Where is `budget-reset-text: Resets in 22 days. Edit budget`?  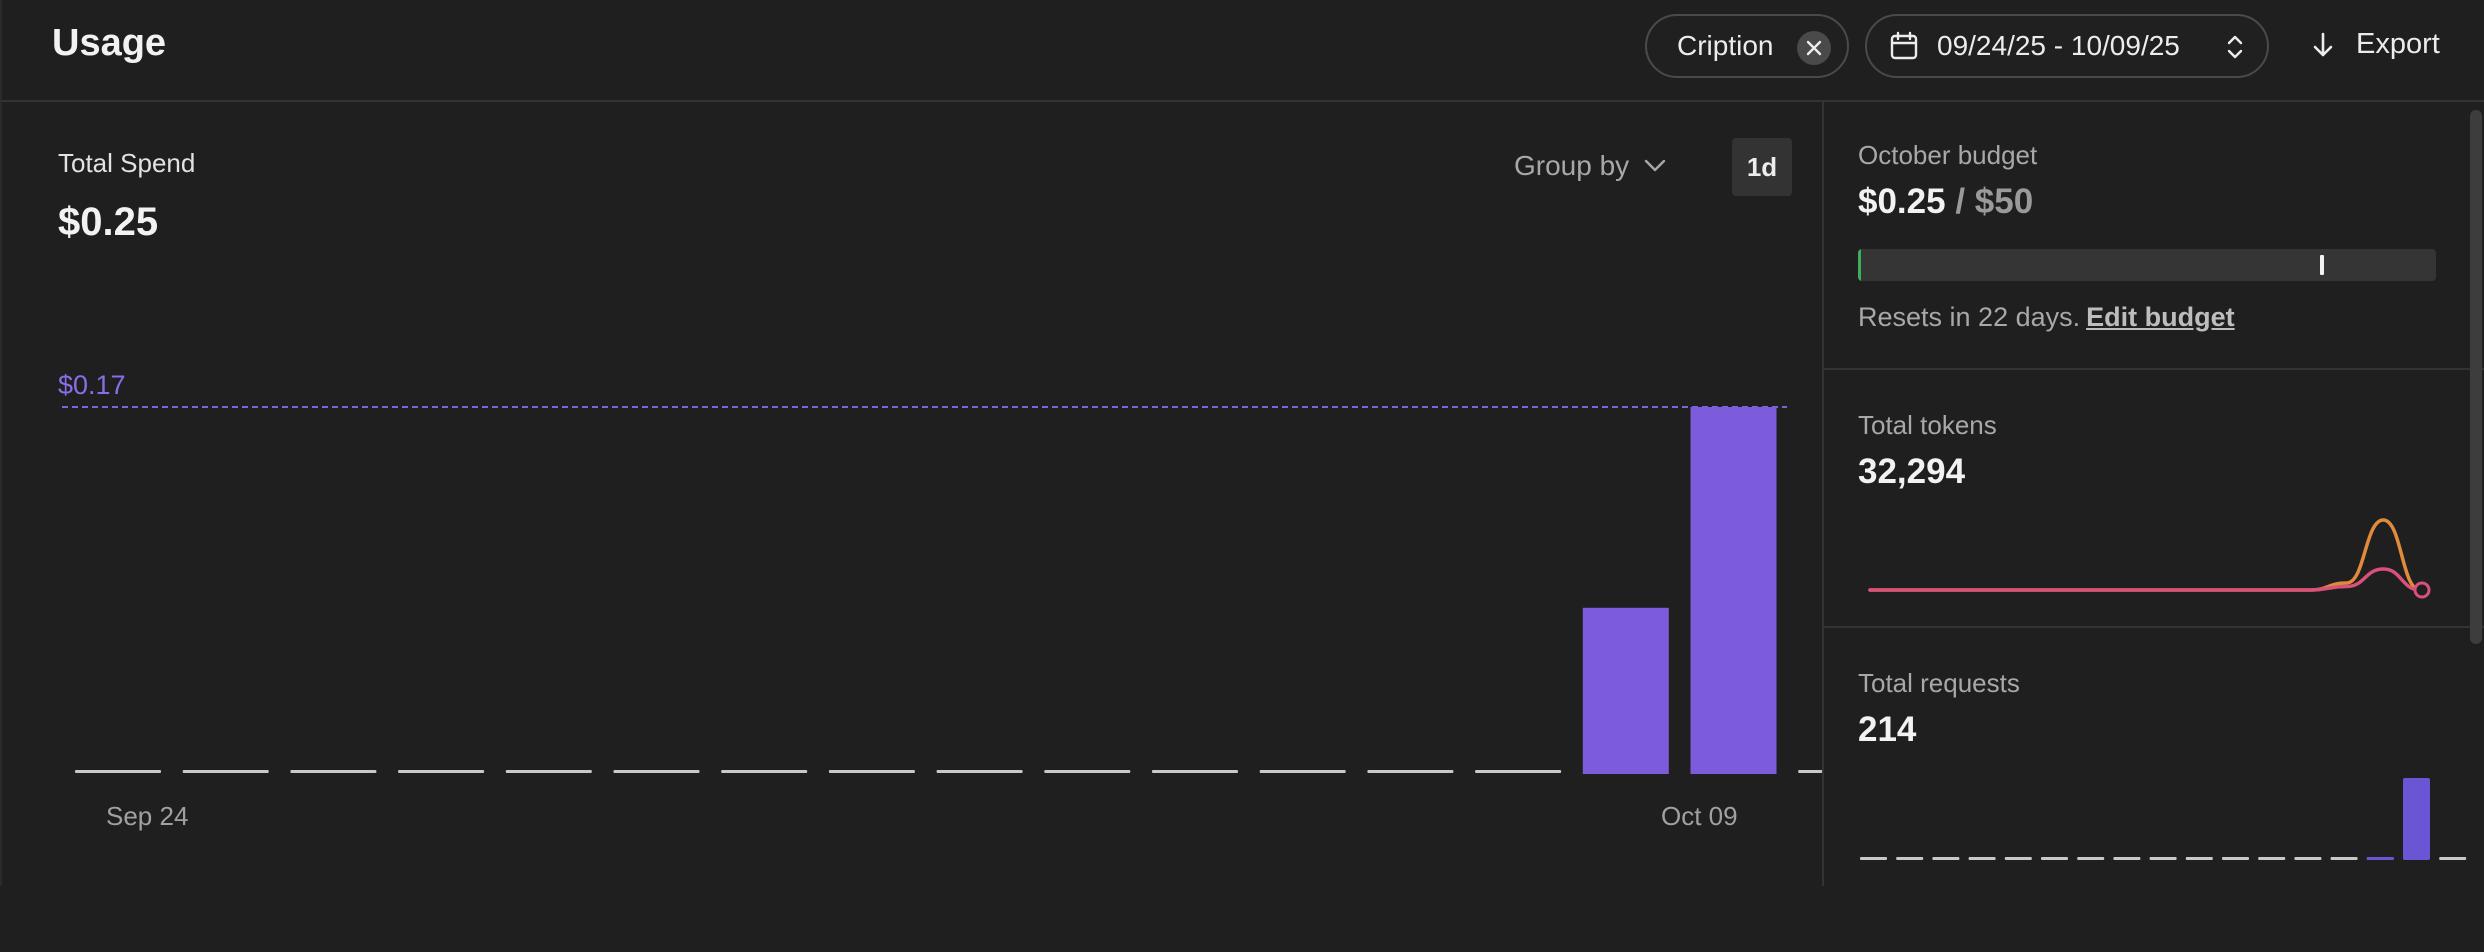
budget-reset-text: Resets in 22 days. Edit budget is located at coordinates (2046, 317).